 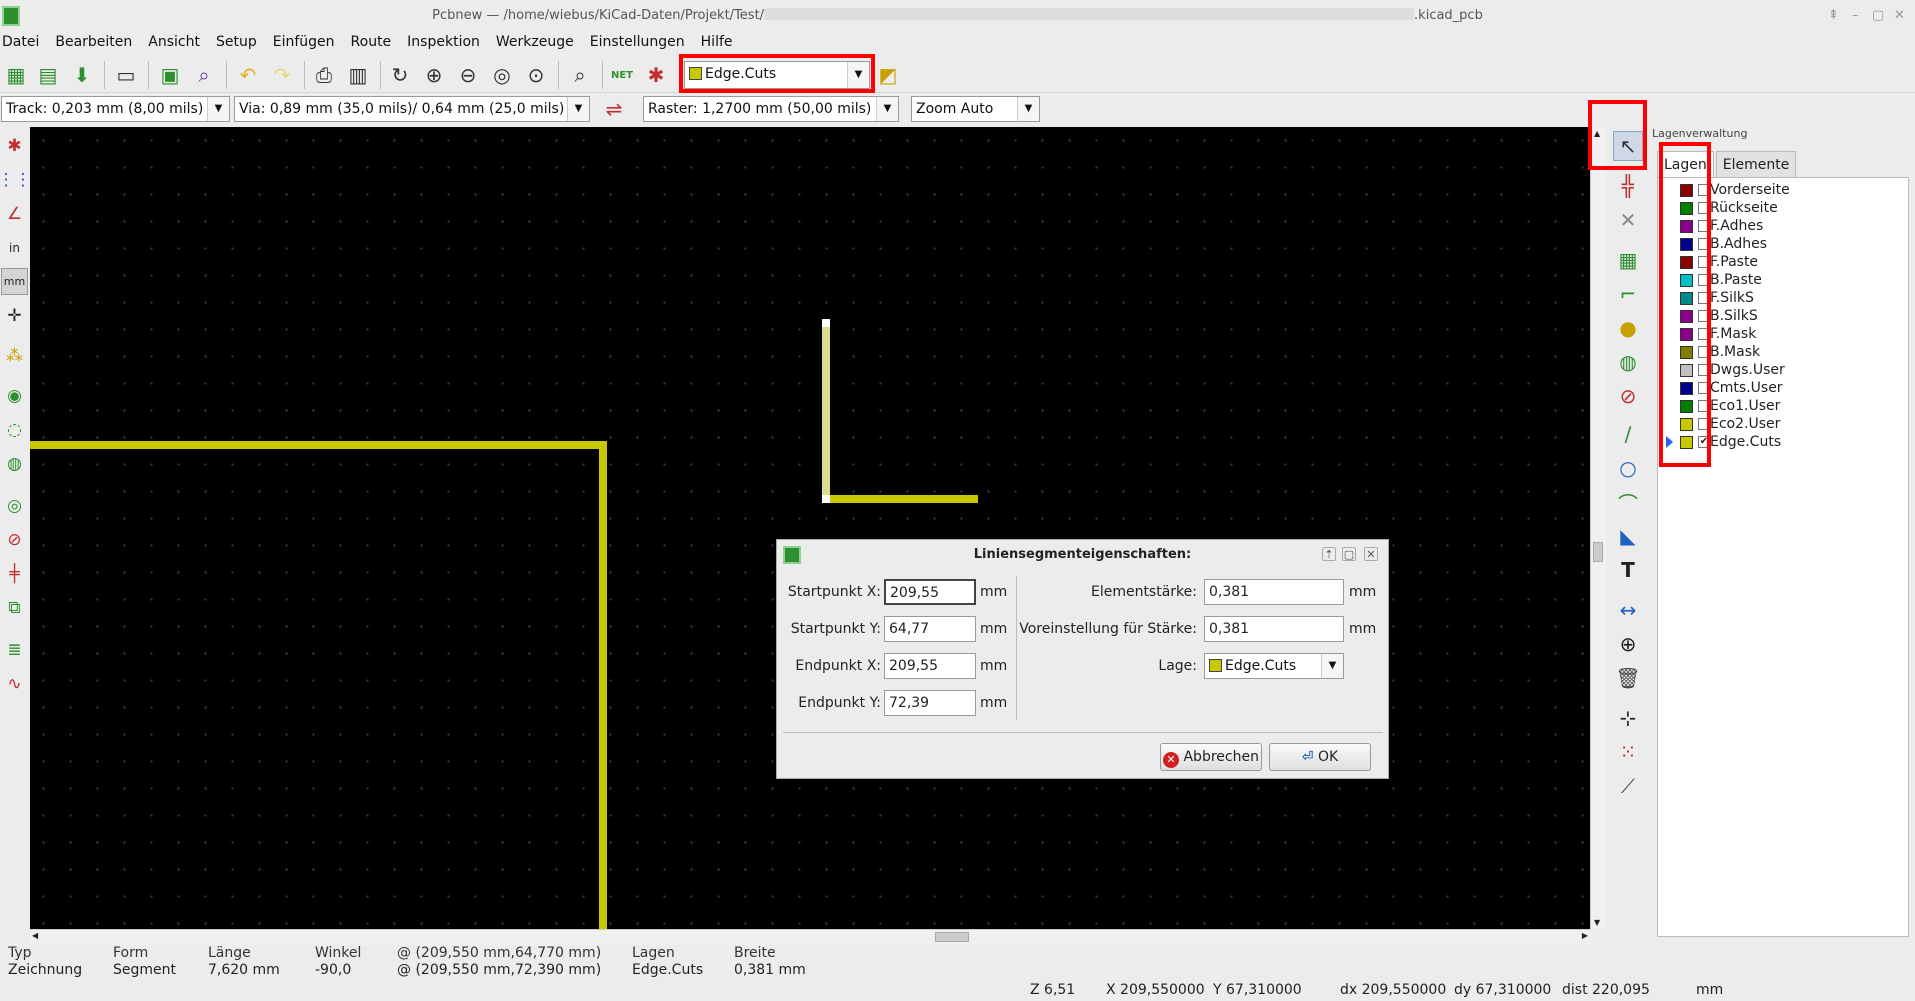 What do you see at coordinates (14, 649) in the screenshot?
I see `layers-manager-icon: ≣` at bounding box center [14, 649].